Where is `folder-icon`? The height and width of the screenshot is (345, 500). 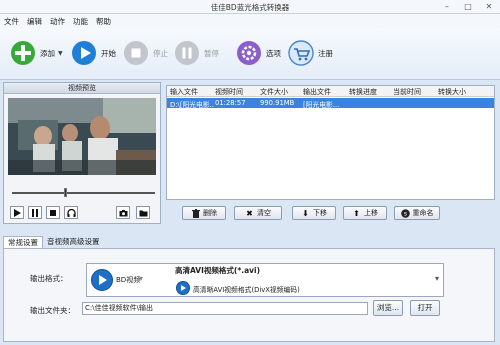
folder-icon is located at coordinates (143, 213).